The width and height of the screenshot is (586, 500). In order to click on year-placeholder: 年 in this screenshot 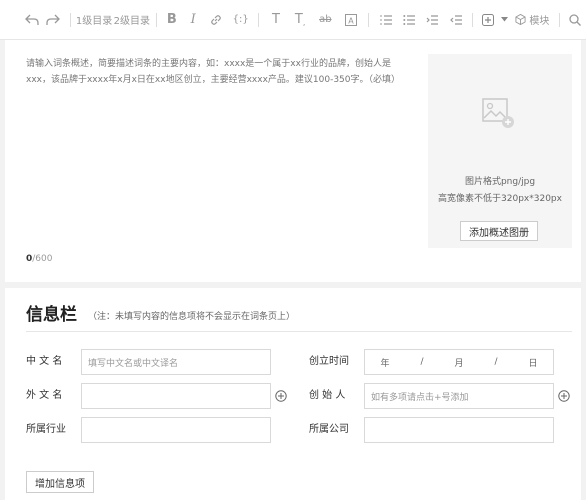, I will do `click(385, 363)`.